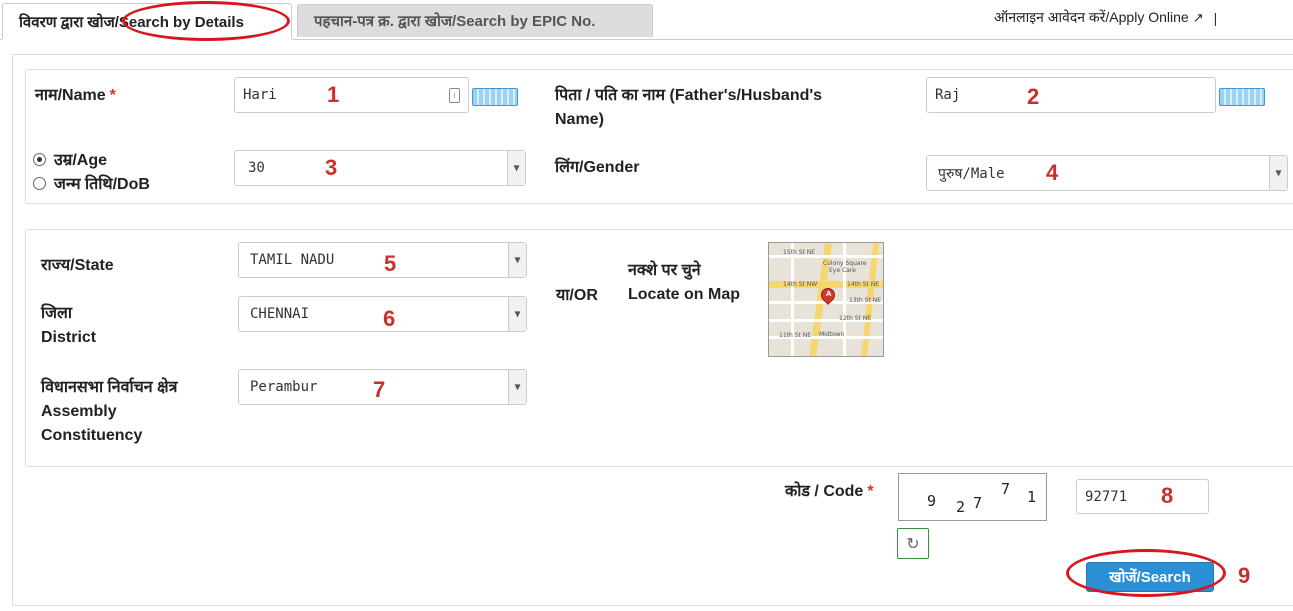 Image resolution: width=1293 pixels, height=611 pixels. Describe the element at coordinates (1052, 172) in the screenshot. I see `annotation-4: 4` at that location.